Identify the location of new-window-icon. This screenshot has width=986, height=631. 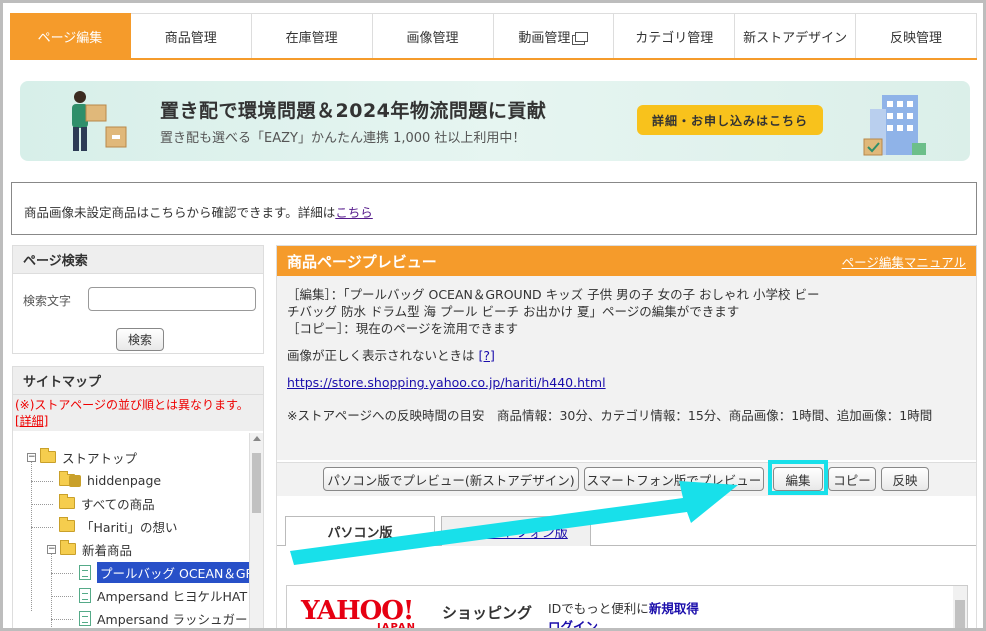
(582, 37).